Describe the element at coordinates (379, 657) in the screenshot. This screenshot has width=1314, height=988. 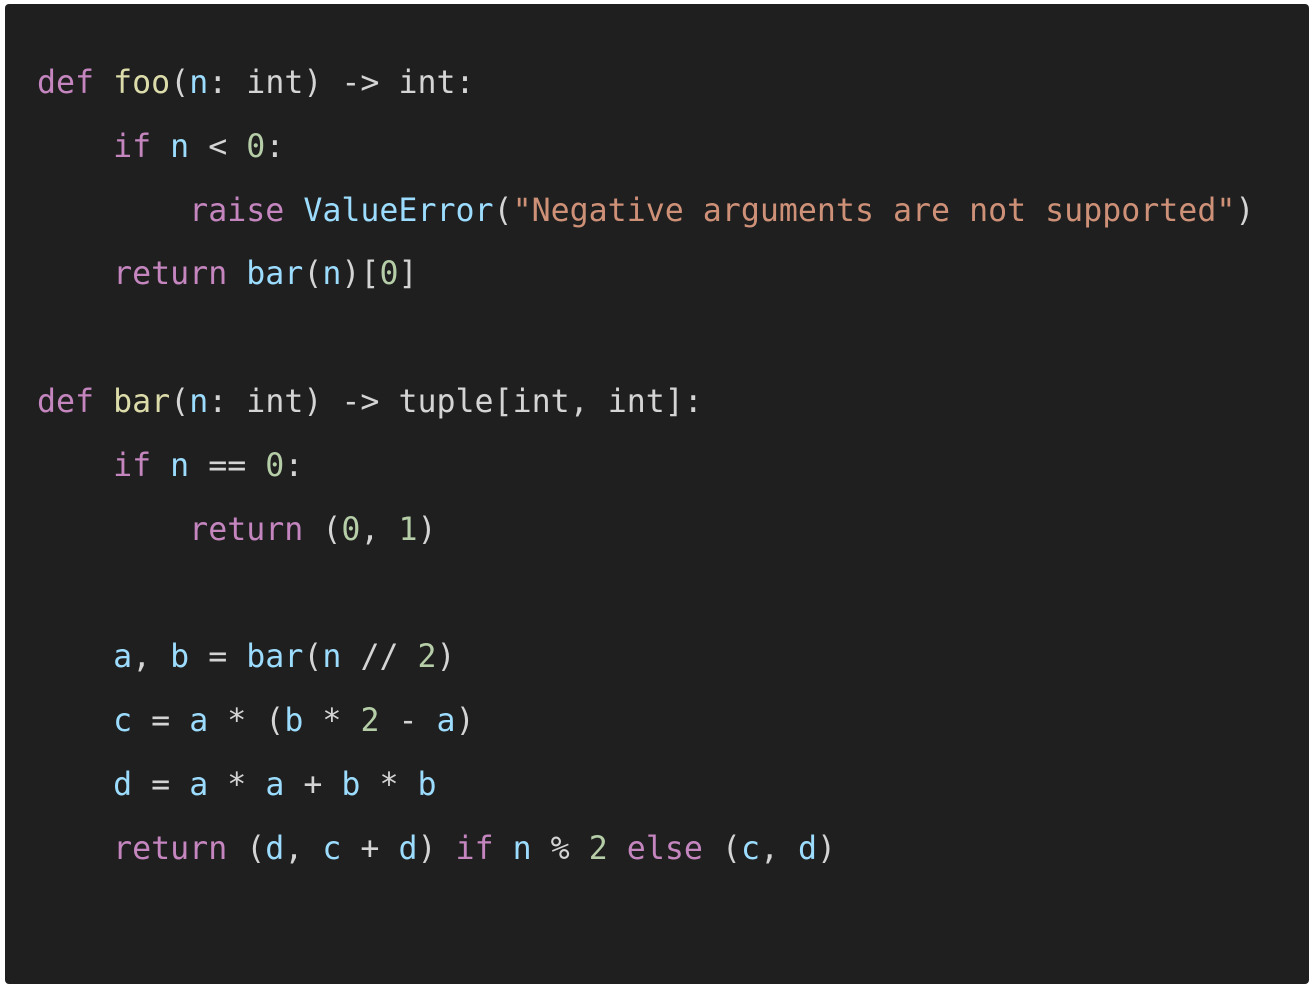
I see `code-token: //` at that location.